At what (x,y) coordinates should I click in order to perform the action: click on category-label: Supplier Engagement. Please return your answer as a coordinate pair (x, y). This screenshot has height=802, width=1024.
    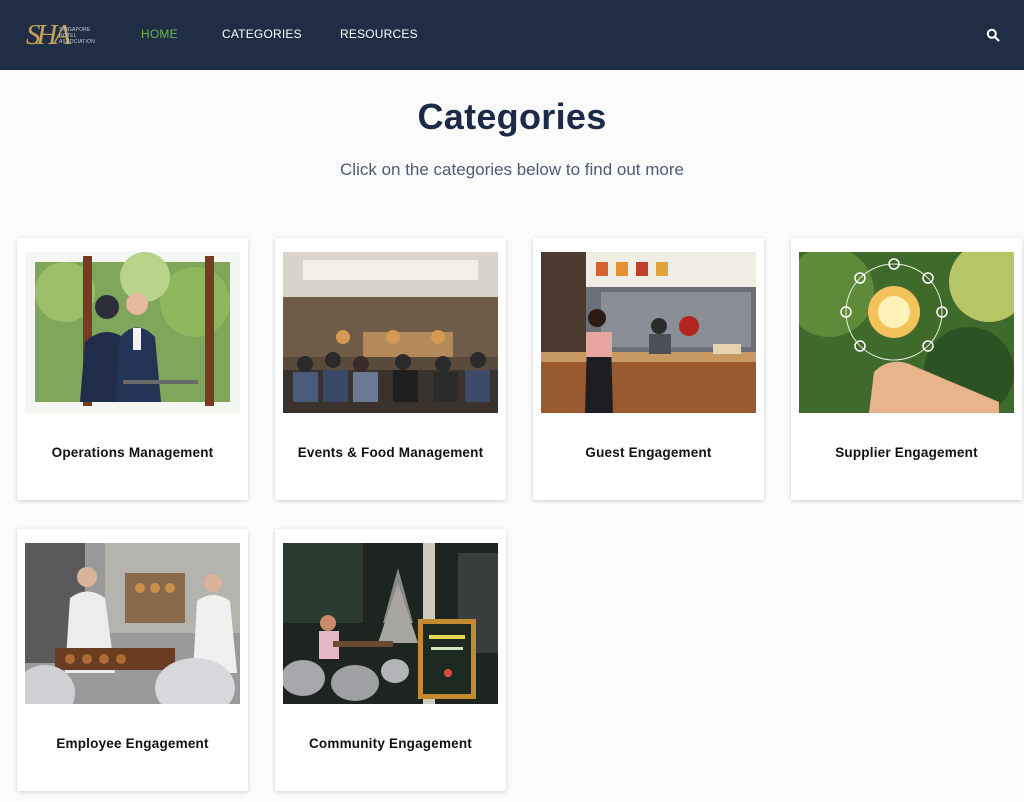
    Looking at the image, I should click on (906, 452).